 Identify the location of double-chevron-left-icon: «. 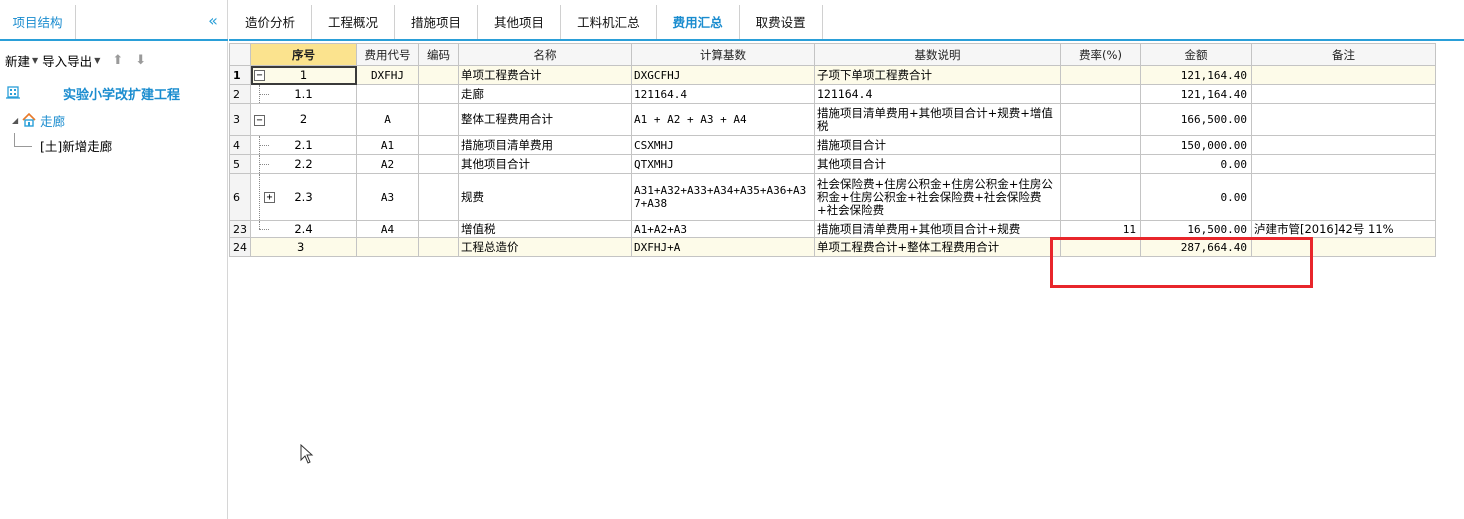
(213, 22).